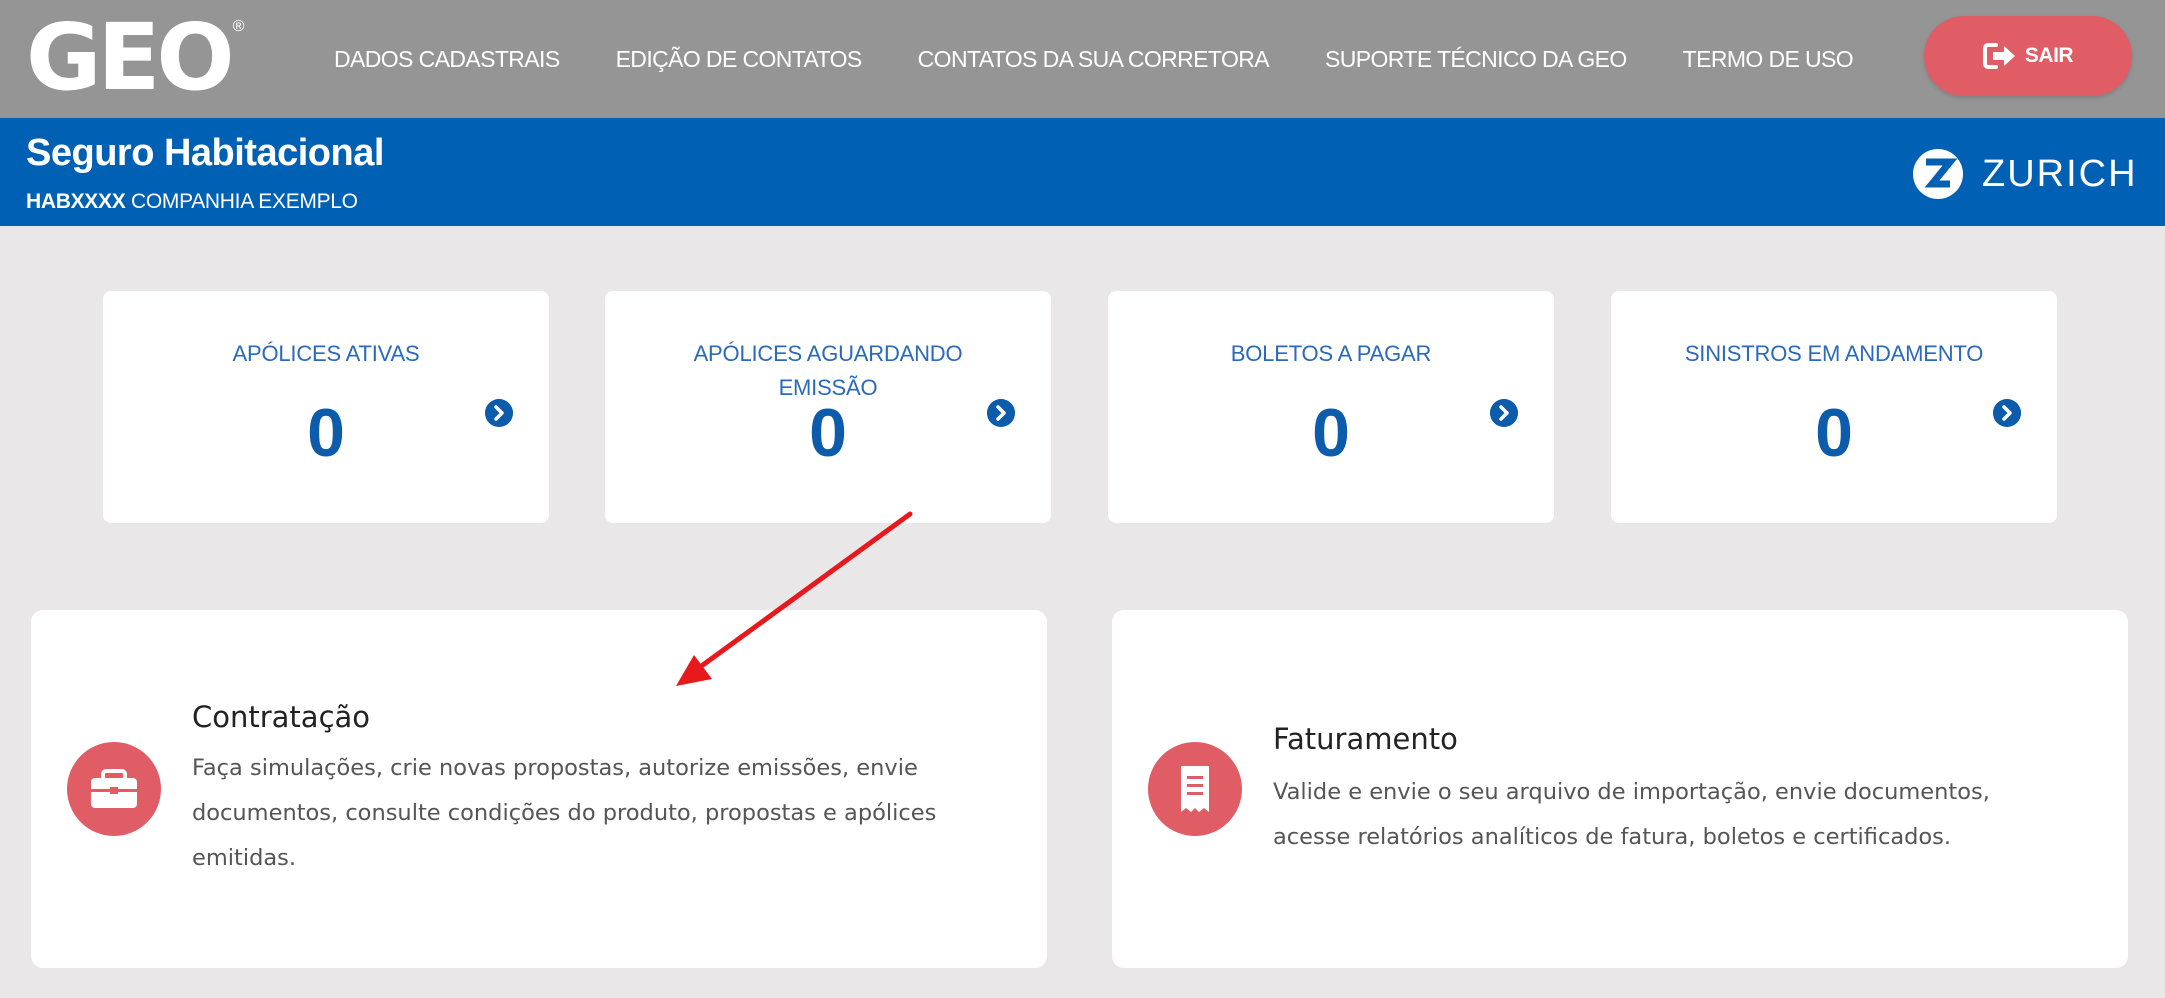 Image resolution: width=2165 pixels, height=998 pixels. Describe the element at coordinates (76, 201) in the screenshot. I see `product-code: HABXXXX` at that location.